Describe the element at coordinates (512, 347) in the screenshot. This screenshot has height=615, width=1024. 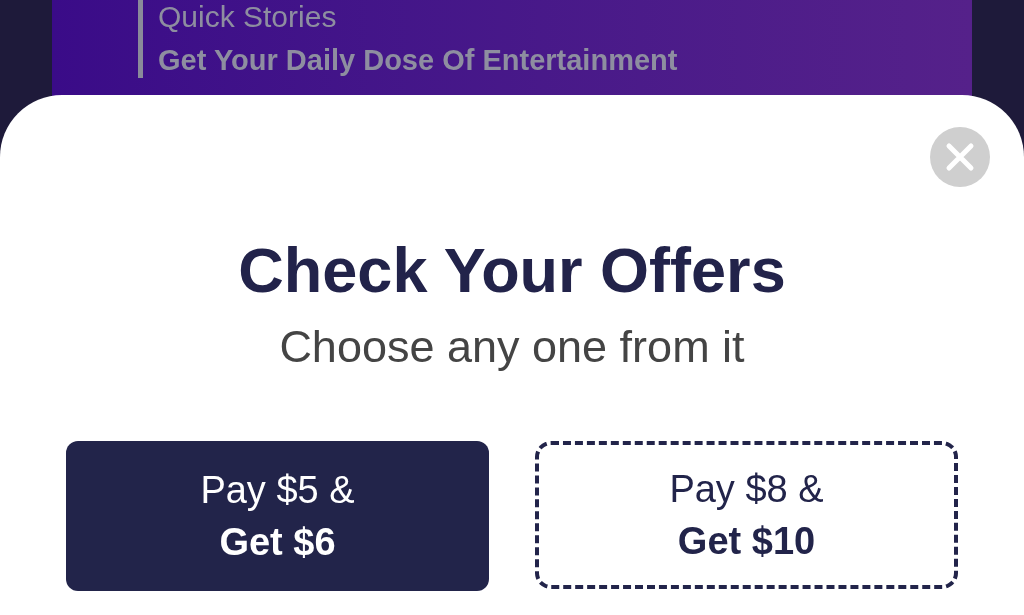
I see `sheet-subtitle: Choose any one from it` at that location.